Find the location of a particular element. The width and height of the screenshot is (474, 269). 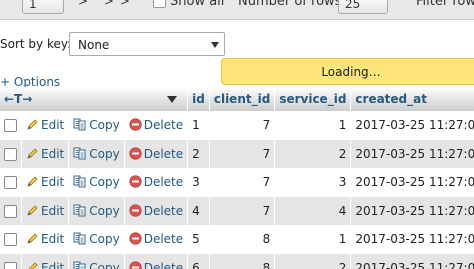

show-all-label: Show all is located at coordinates (197, 4).